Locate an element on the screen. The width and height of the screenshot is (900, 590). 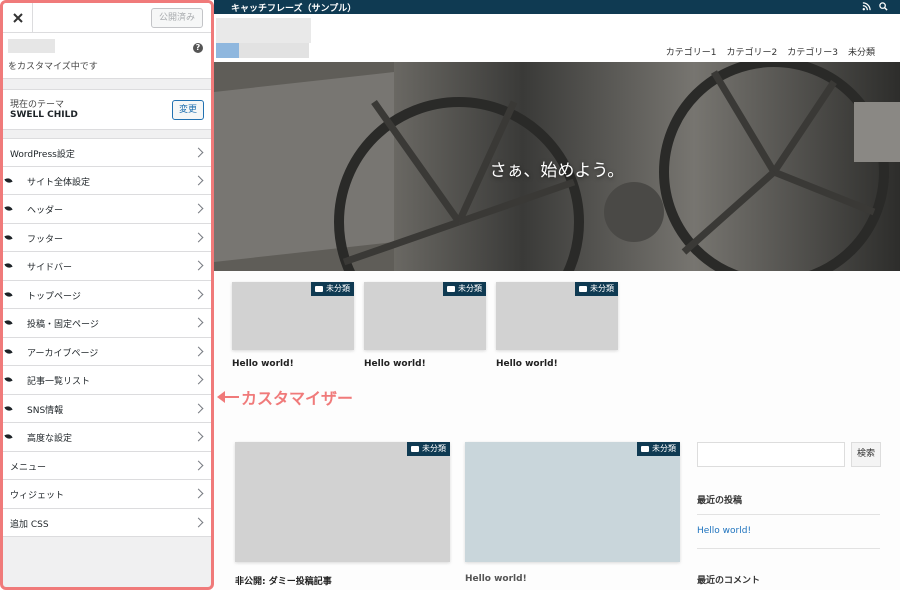
top-bar: キャッチフレーズ（サンプル） is located at coordinates (557, 7).